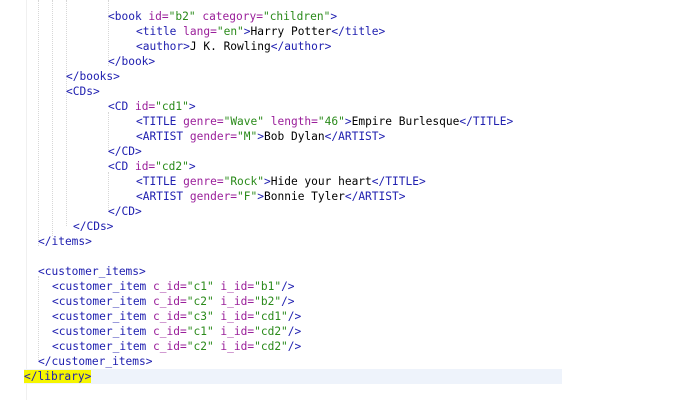  I want to click on code-line, so click(19, 256).